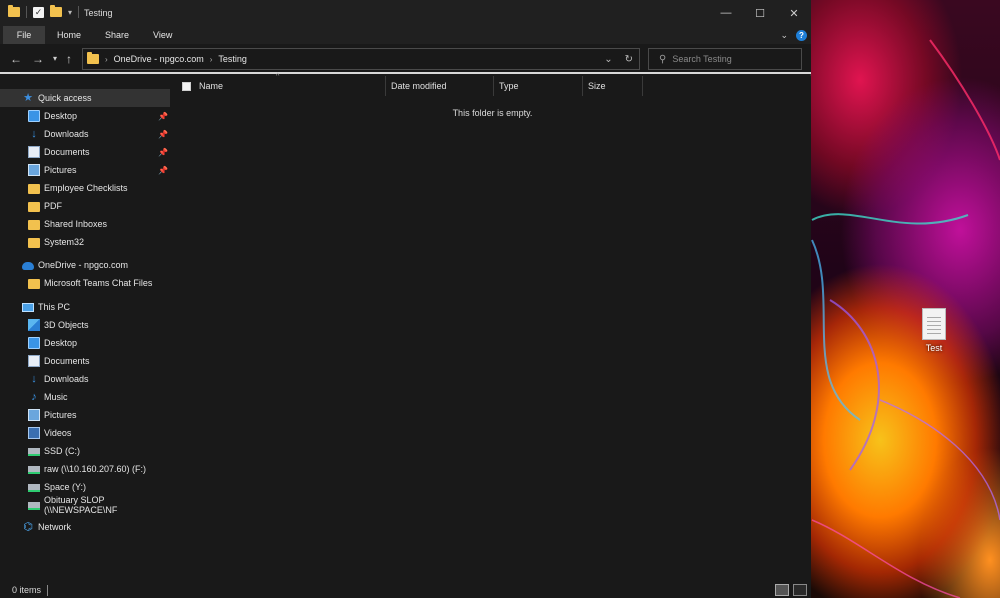 The image size is (1000, 598). What do you see at coordinates (98, 13) in the screenshot?
I see `window-title: Testing` at bounding box center [98, 13].